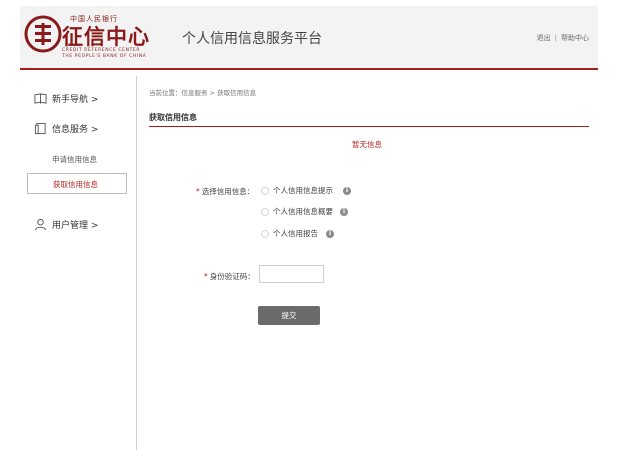  What do you see at coordinates (369, 126) in the screenshot?
I see `title-divider` at bounding box center [369, 126].